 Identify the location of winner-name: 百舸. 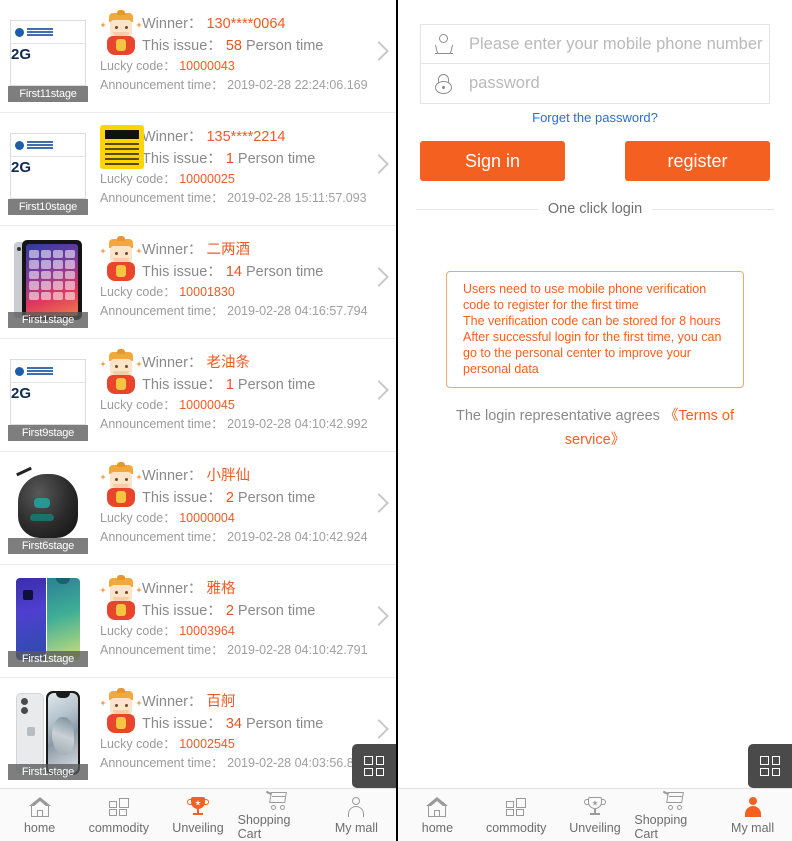
(221, 702).